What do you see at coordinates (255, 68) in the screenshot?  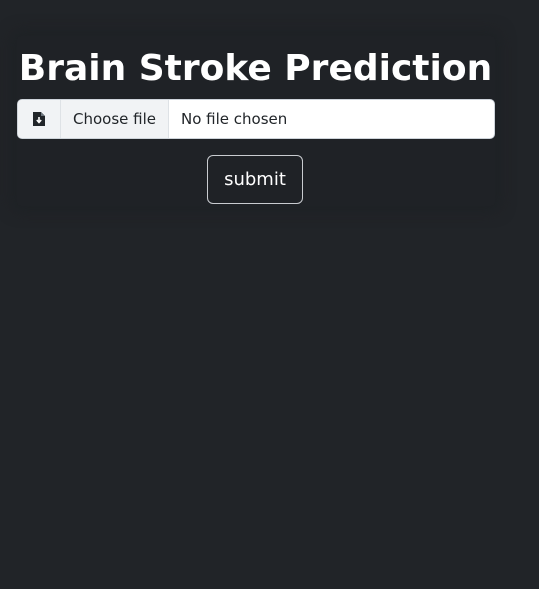 I see `page-title: Brain Stroke Prediction` at bounding box center [255, 68].